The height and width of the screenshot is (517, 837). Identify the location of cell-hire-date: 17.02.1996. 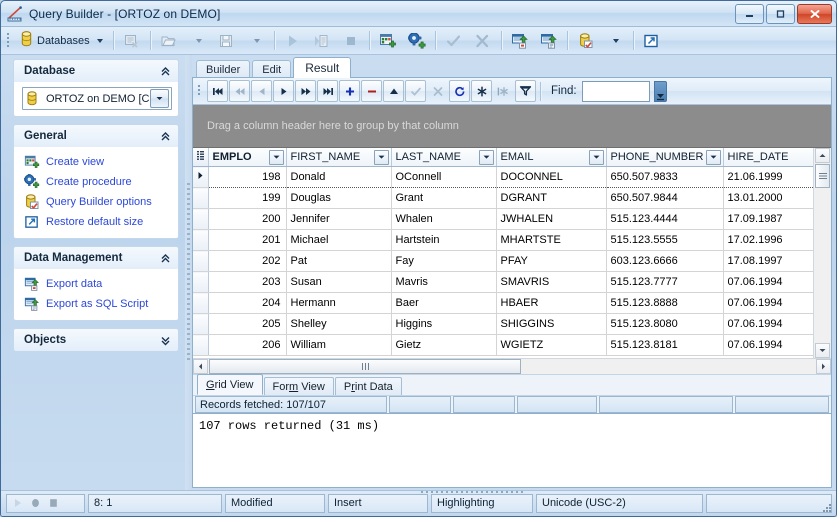
(768, 240).